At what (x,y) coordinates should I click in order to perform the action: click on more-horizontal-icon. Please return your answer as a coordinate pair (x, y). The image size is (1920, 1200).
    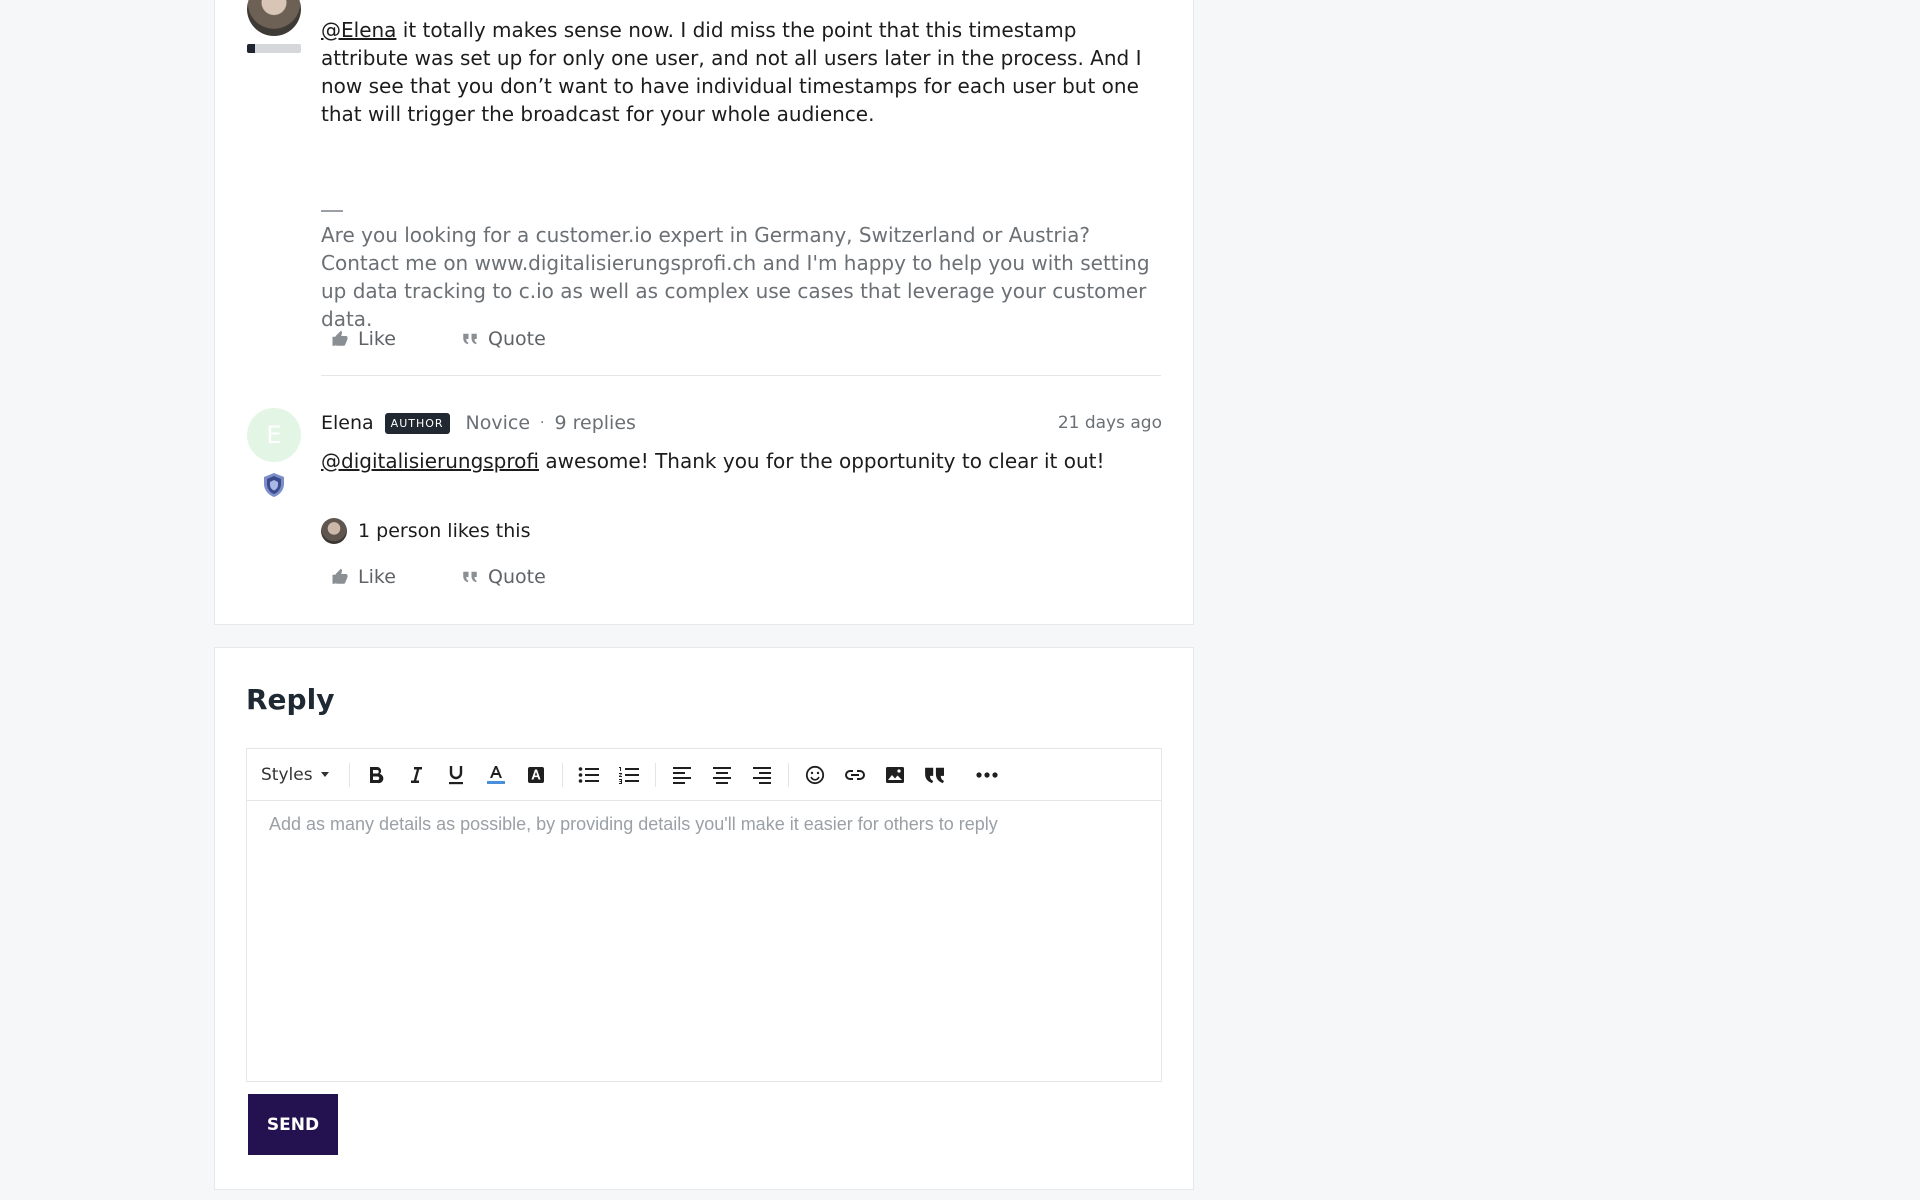
    Looking at the image, I should click on (986, 774).